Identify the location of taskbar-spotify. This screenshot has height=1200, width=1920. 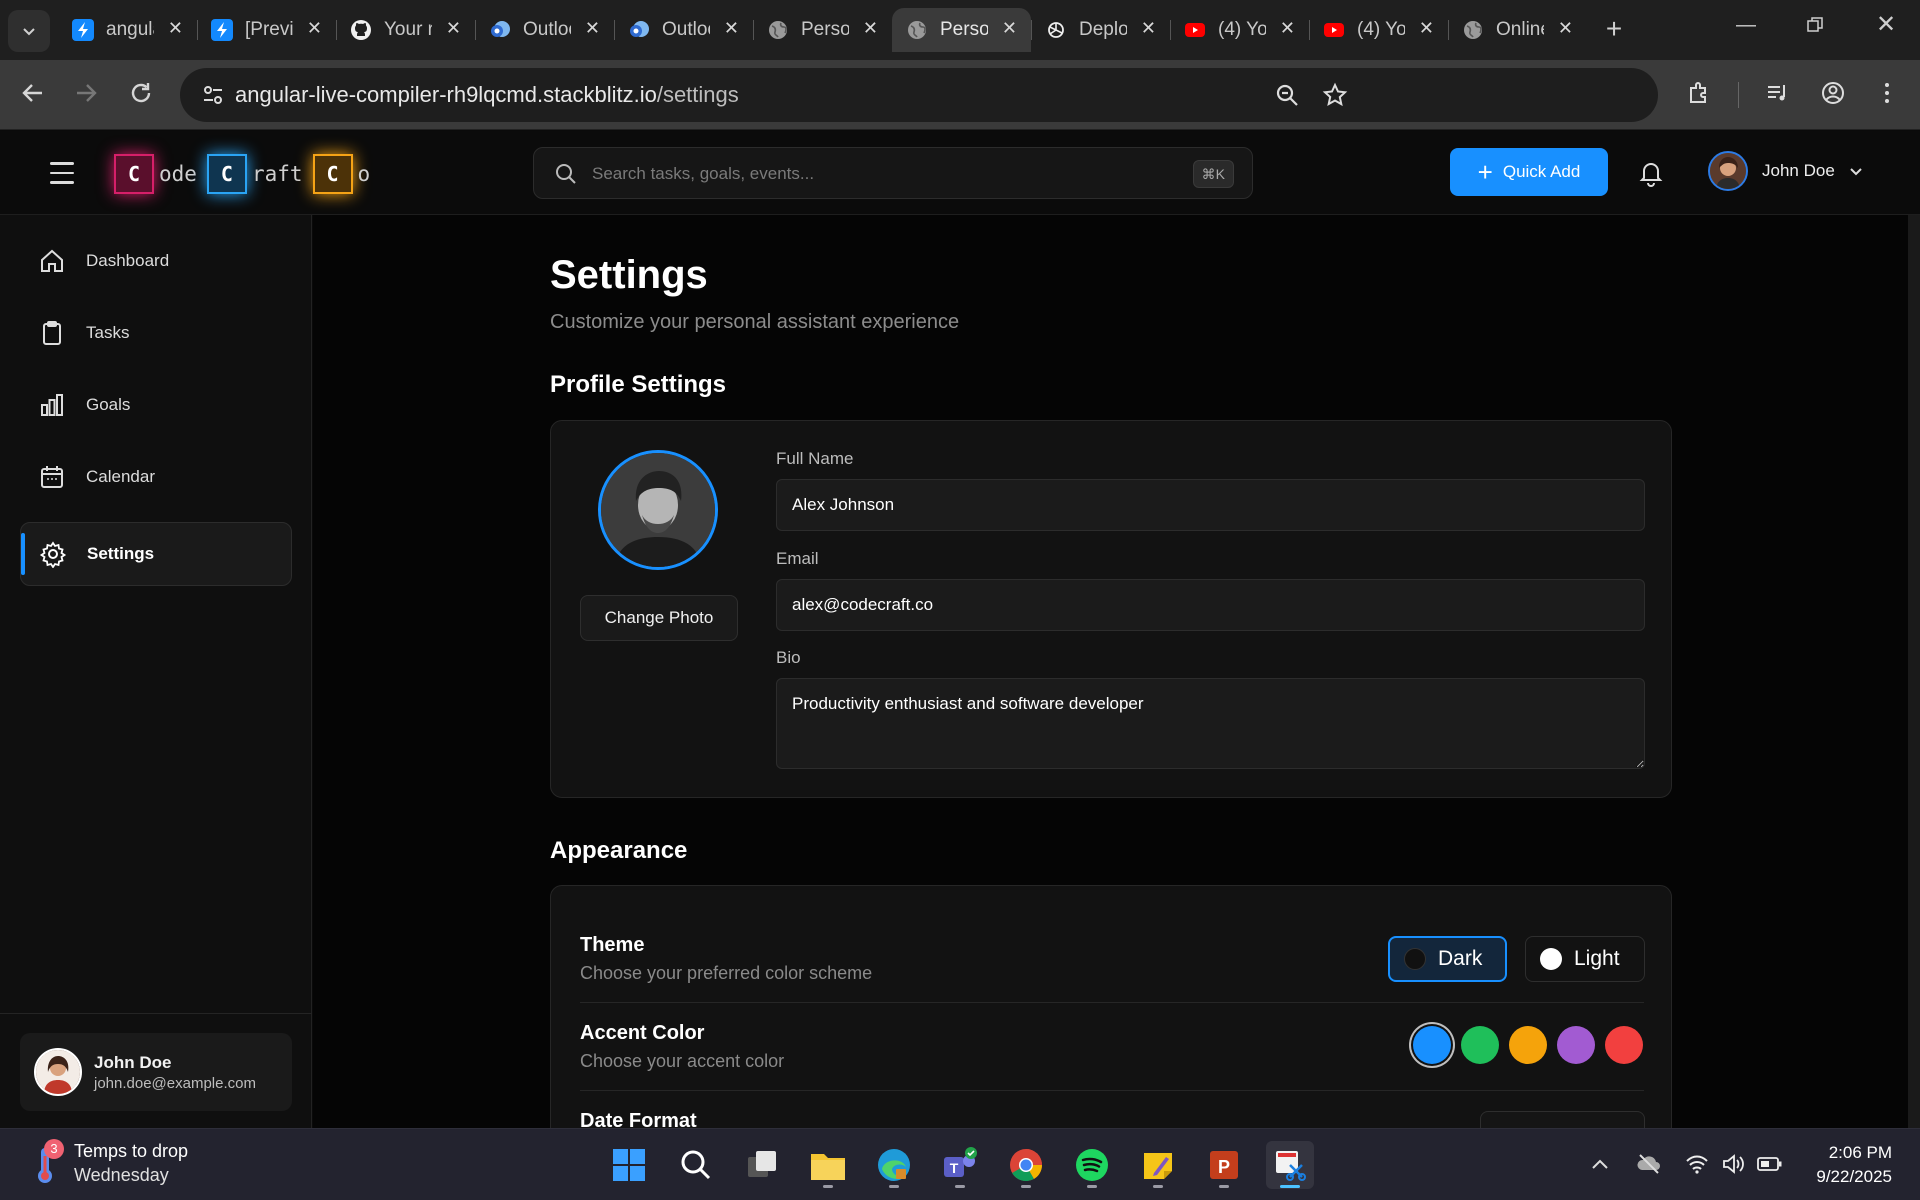
(1092, 1165).